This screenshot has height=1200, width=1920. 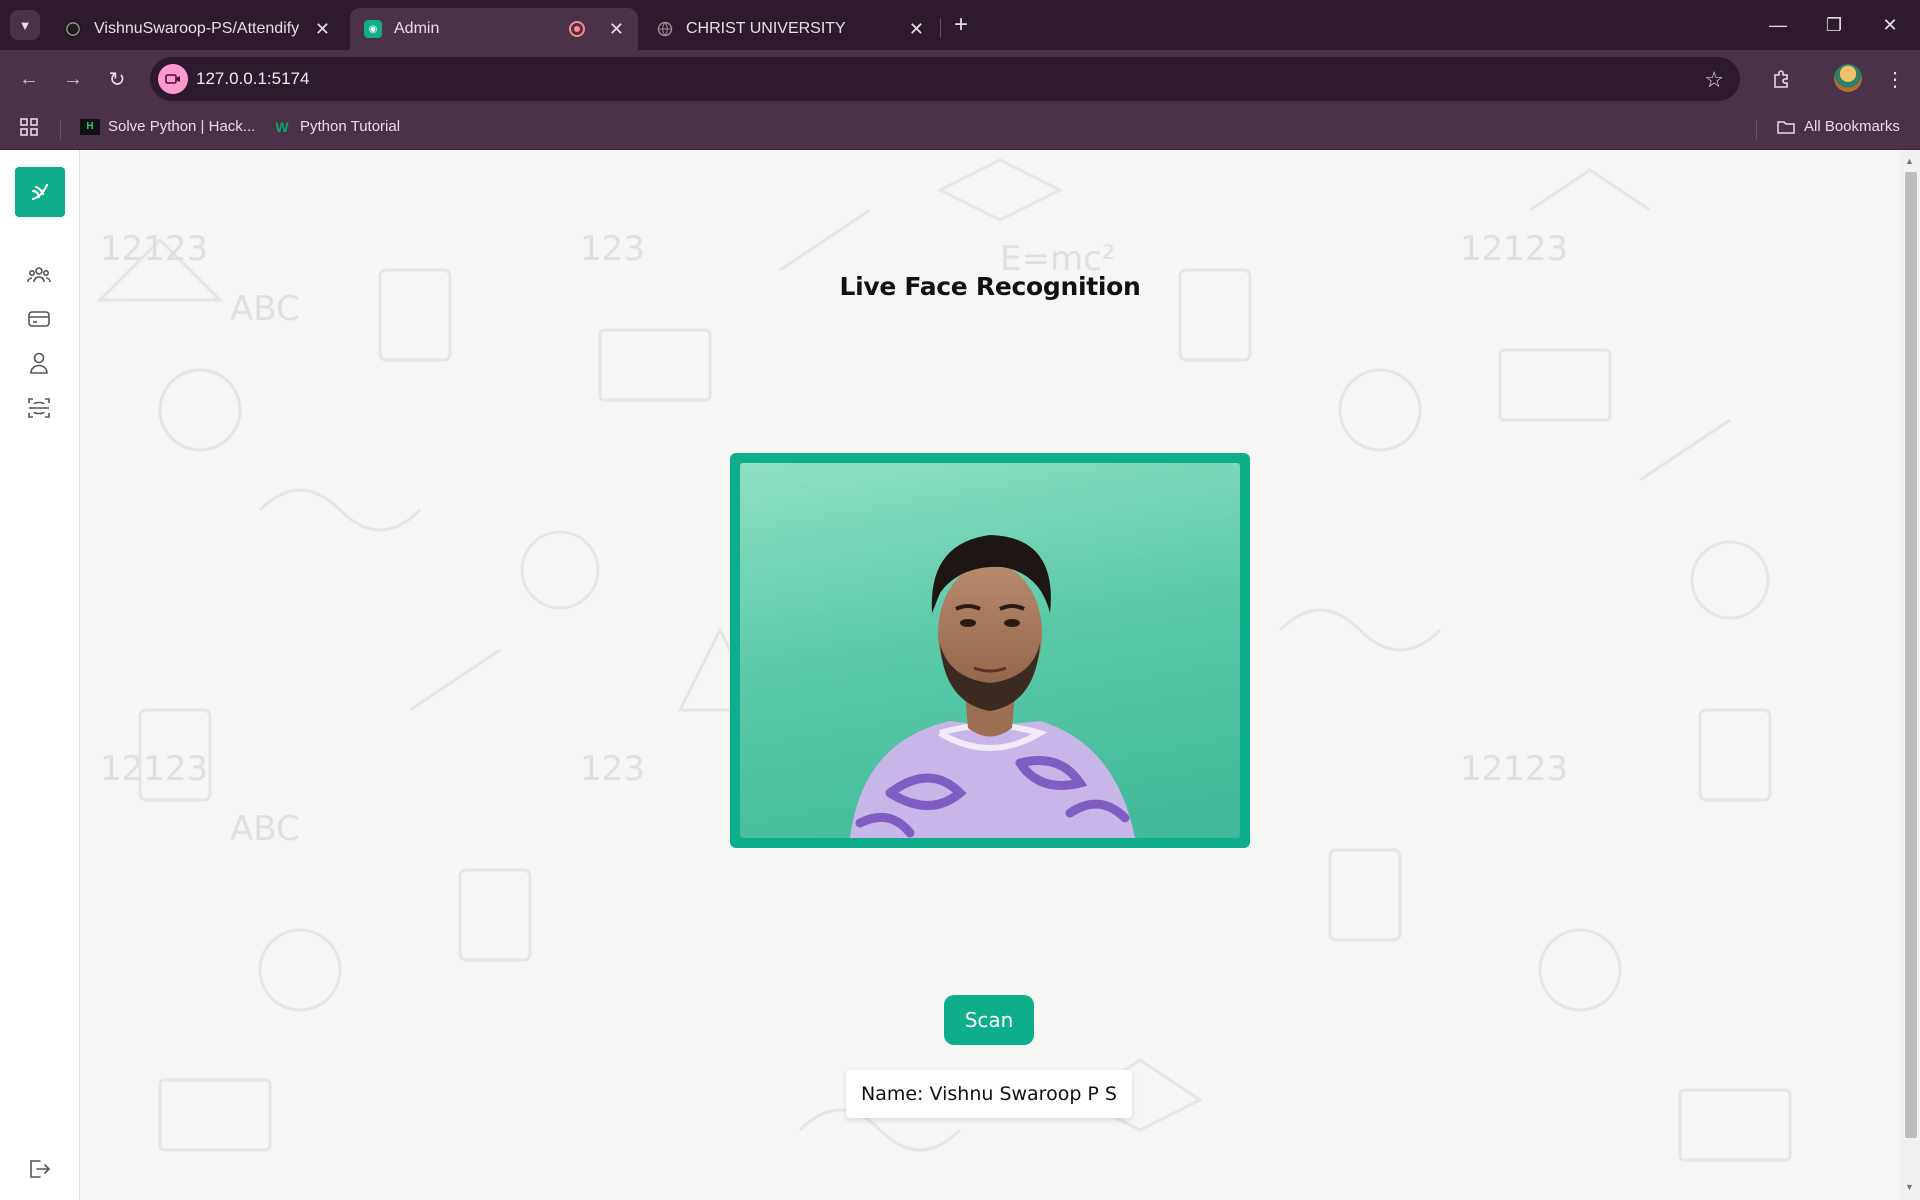 I want to click on tab-title: VishnuSwaroop-PS/Attendify, so click(x=197, y=28).